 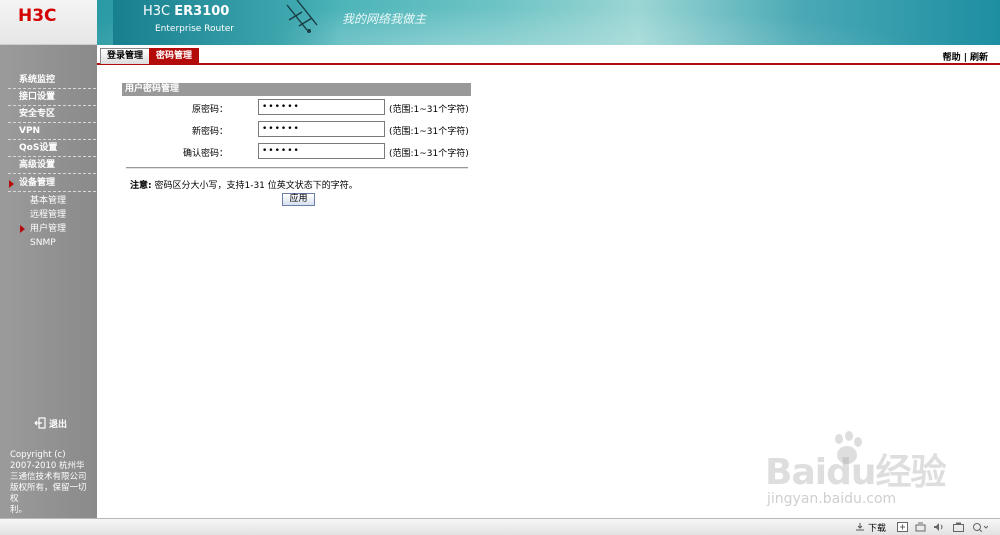 What do you see at coordinates (855, 472) in the screenshot?
I see `watermark-main: Baidu经验` at bounding box center [855, 472].